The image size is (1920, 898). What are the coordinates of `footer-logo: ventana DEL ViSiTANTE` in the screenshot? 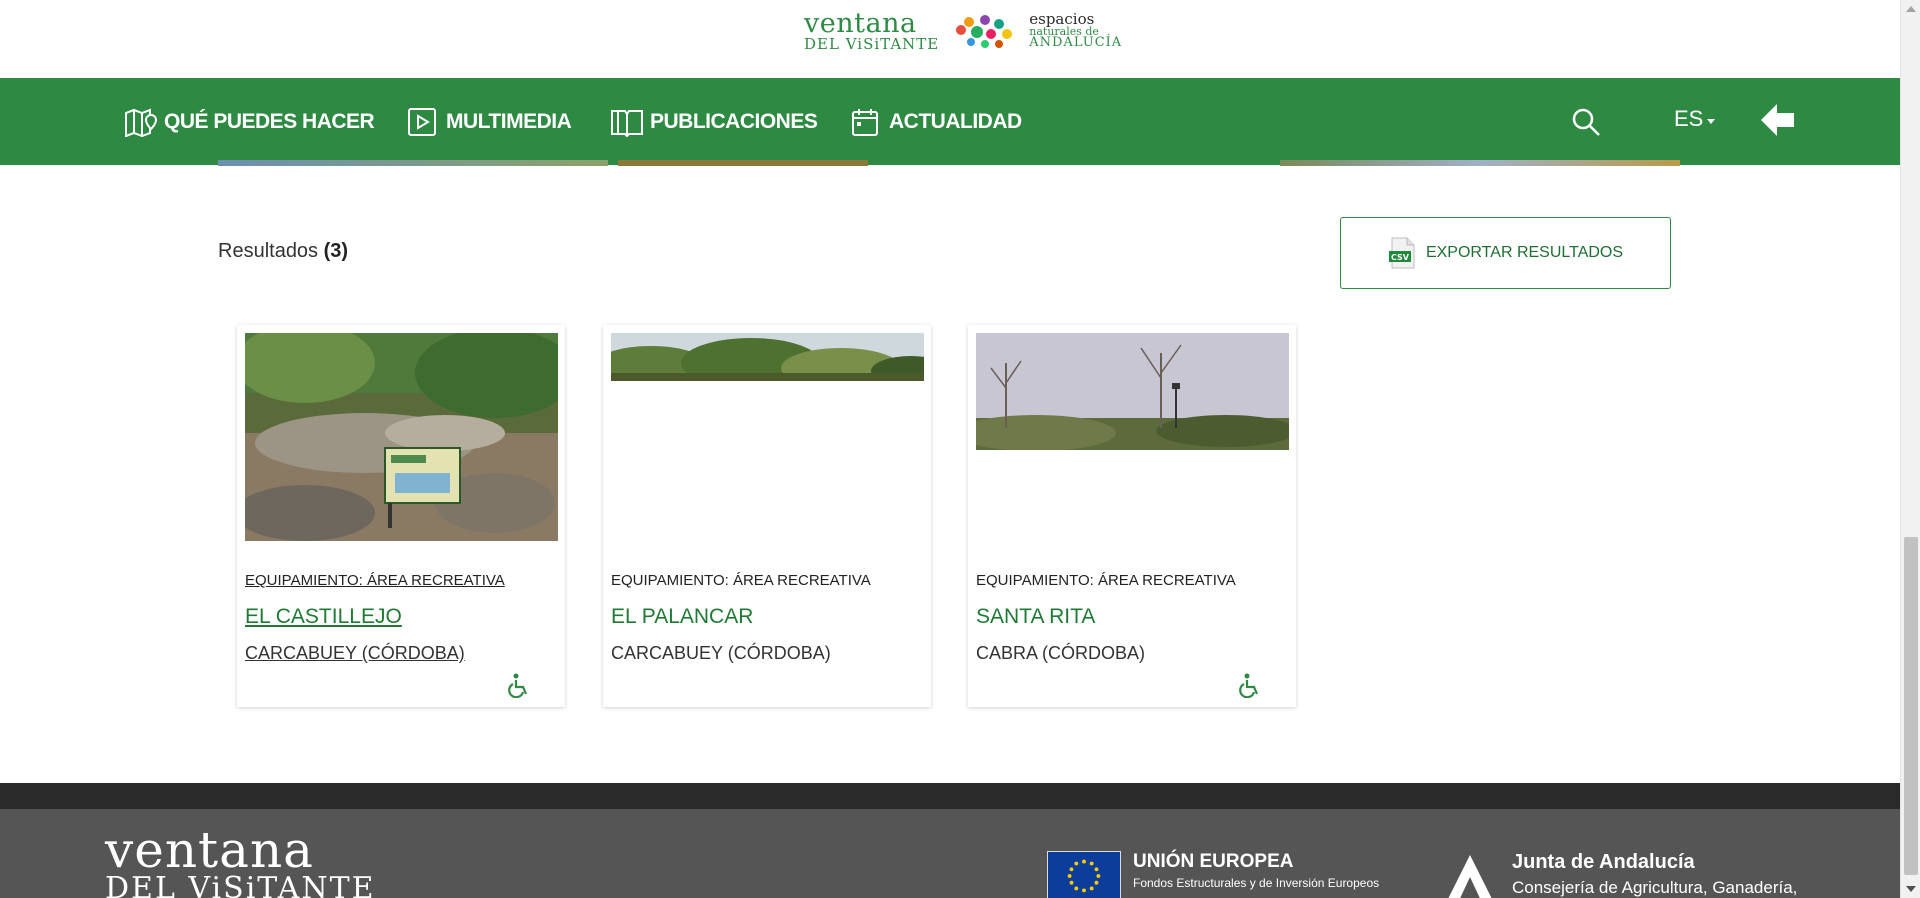 It's located at (240, 859).